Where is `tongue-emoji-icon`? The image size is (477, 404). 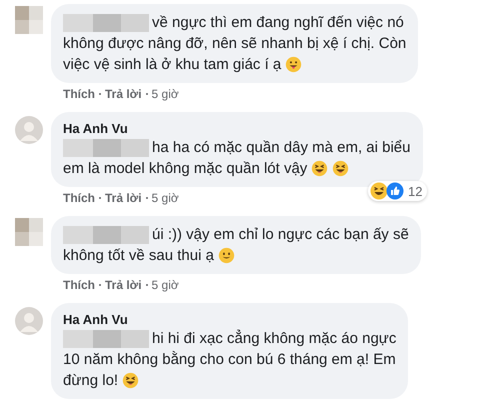 tongue-emoji-icon is located at coordinates (293, 64).